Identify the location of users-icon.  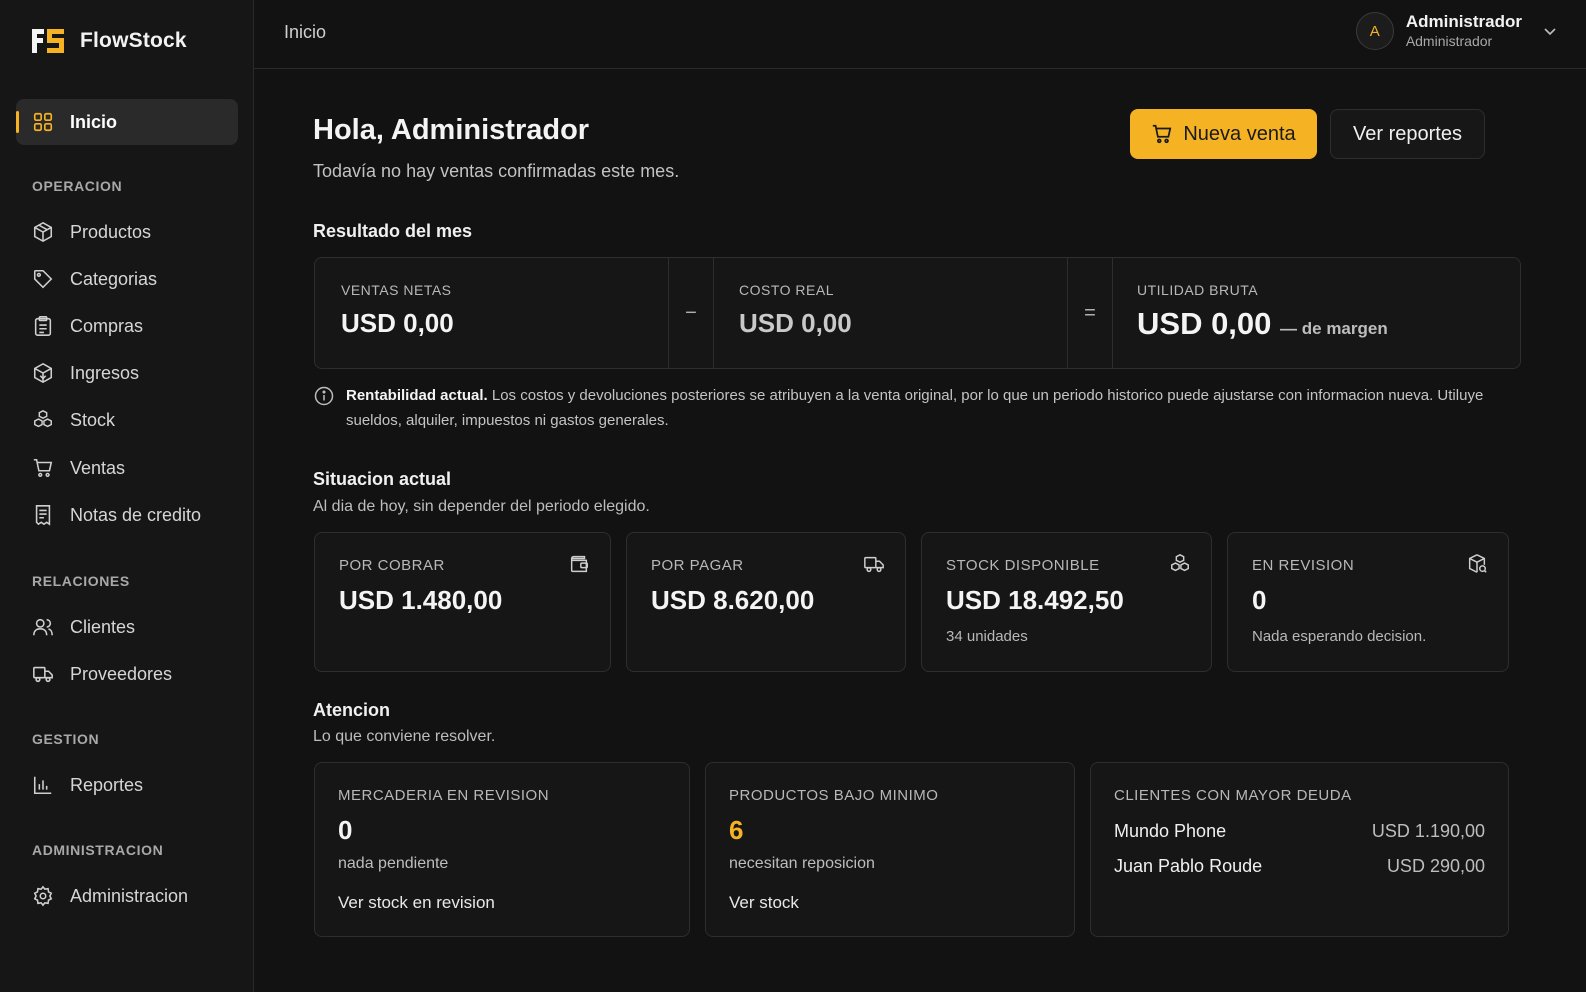
(43, 627).